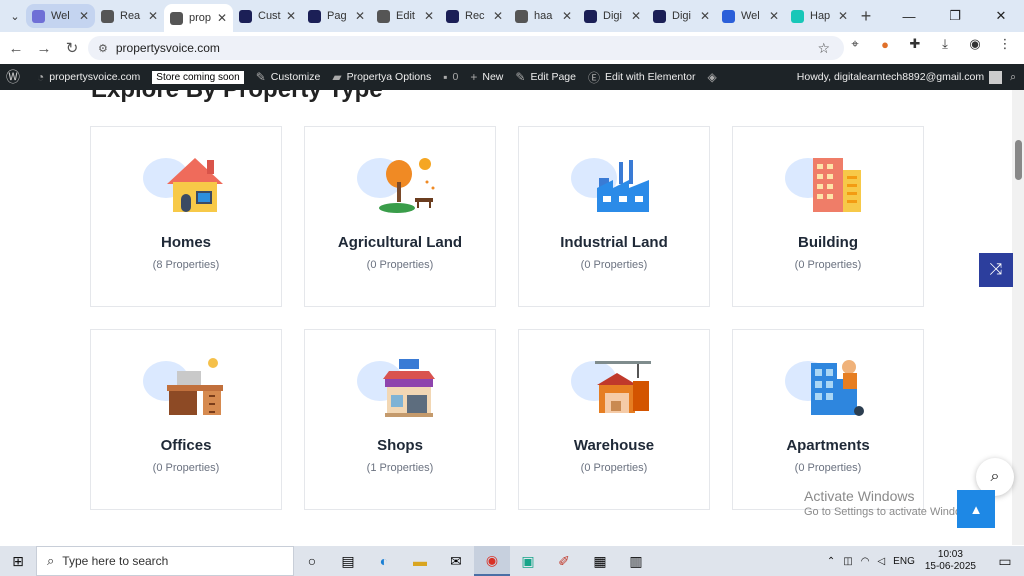  I want to click on admin-search-icon: ⌕, so click(1013, 77).